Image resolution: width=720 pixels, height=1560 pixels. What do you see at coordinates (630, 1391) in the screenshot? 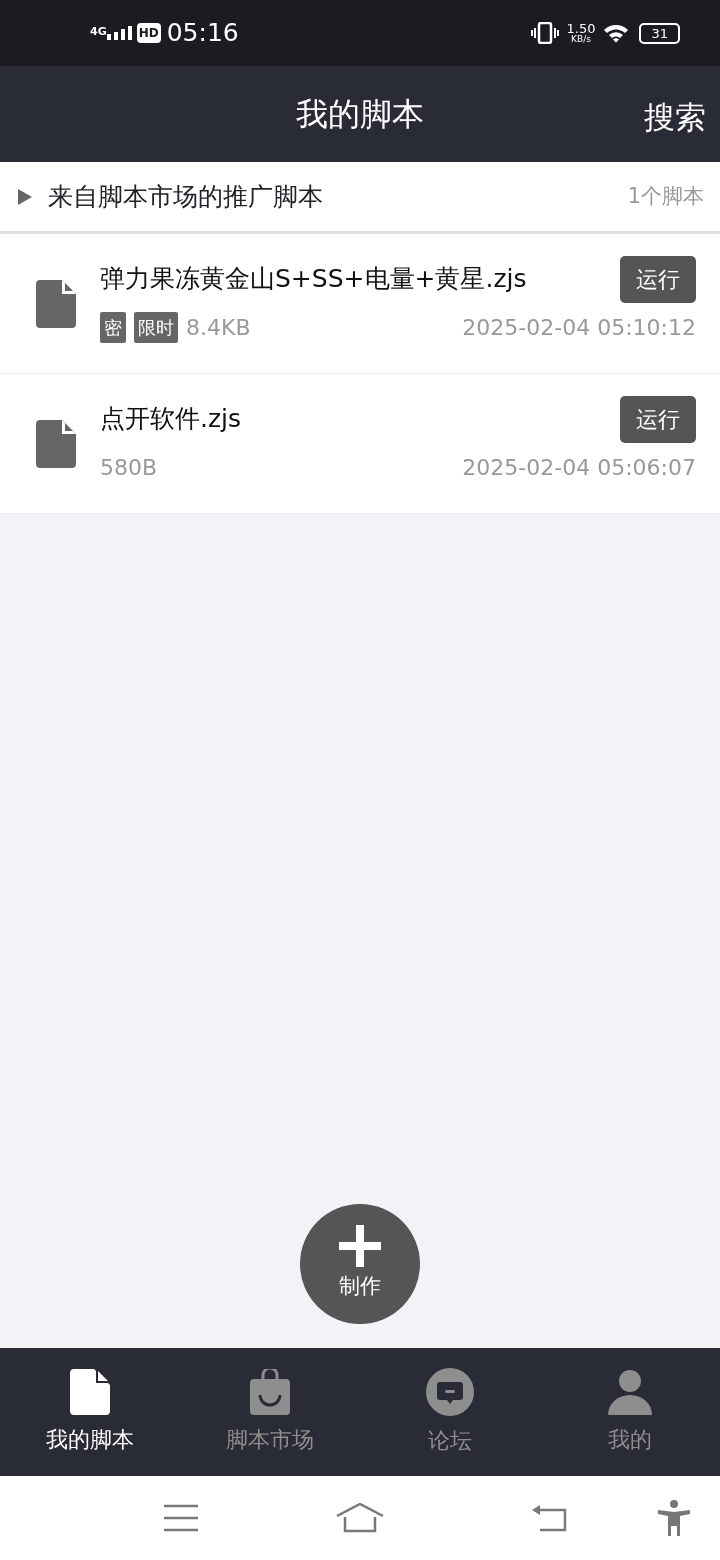
I see `person-icon` at bounding box center [630, 1391].